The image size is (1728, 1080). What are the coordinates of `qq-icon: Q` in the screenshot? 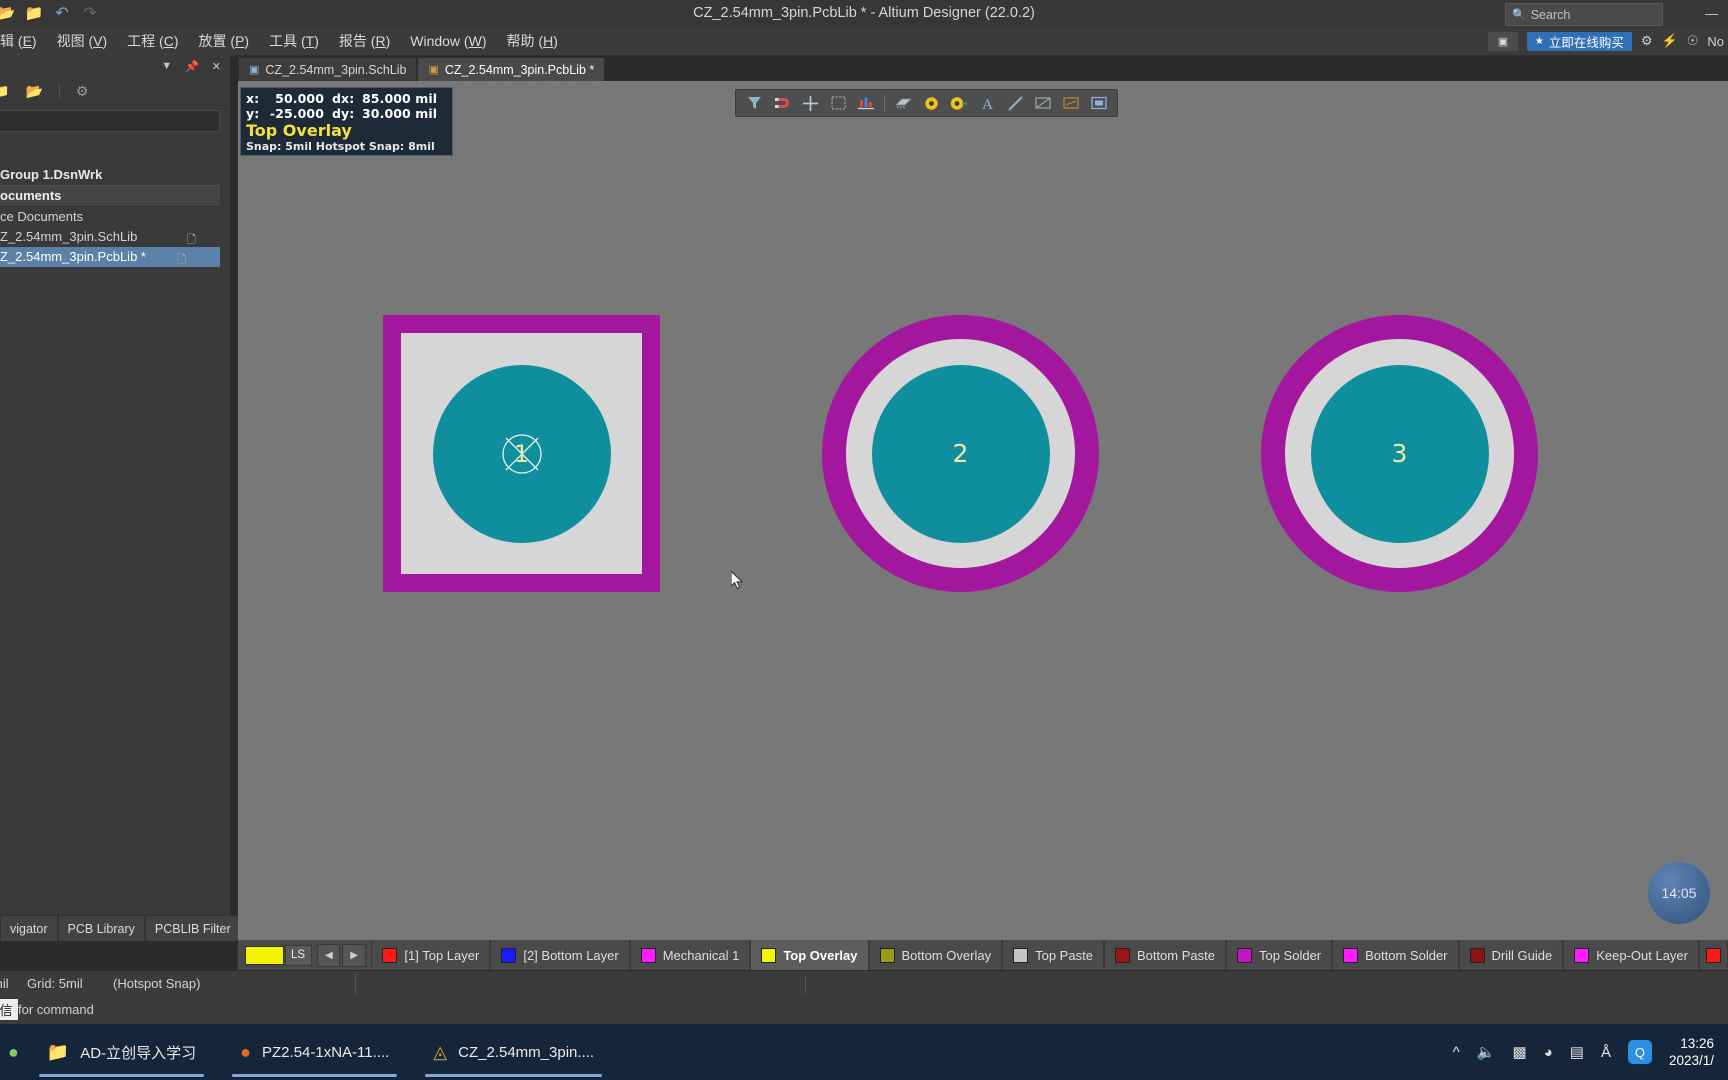 It's located at (1639, 1052).